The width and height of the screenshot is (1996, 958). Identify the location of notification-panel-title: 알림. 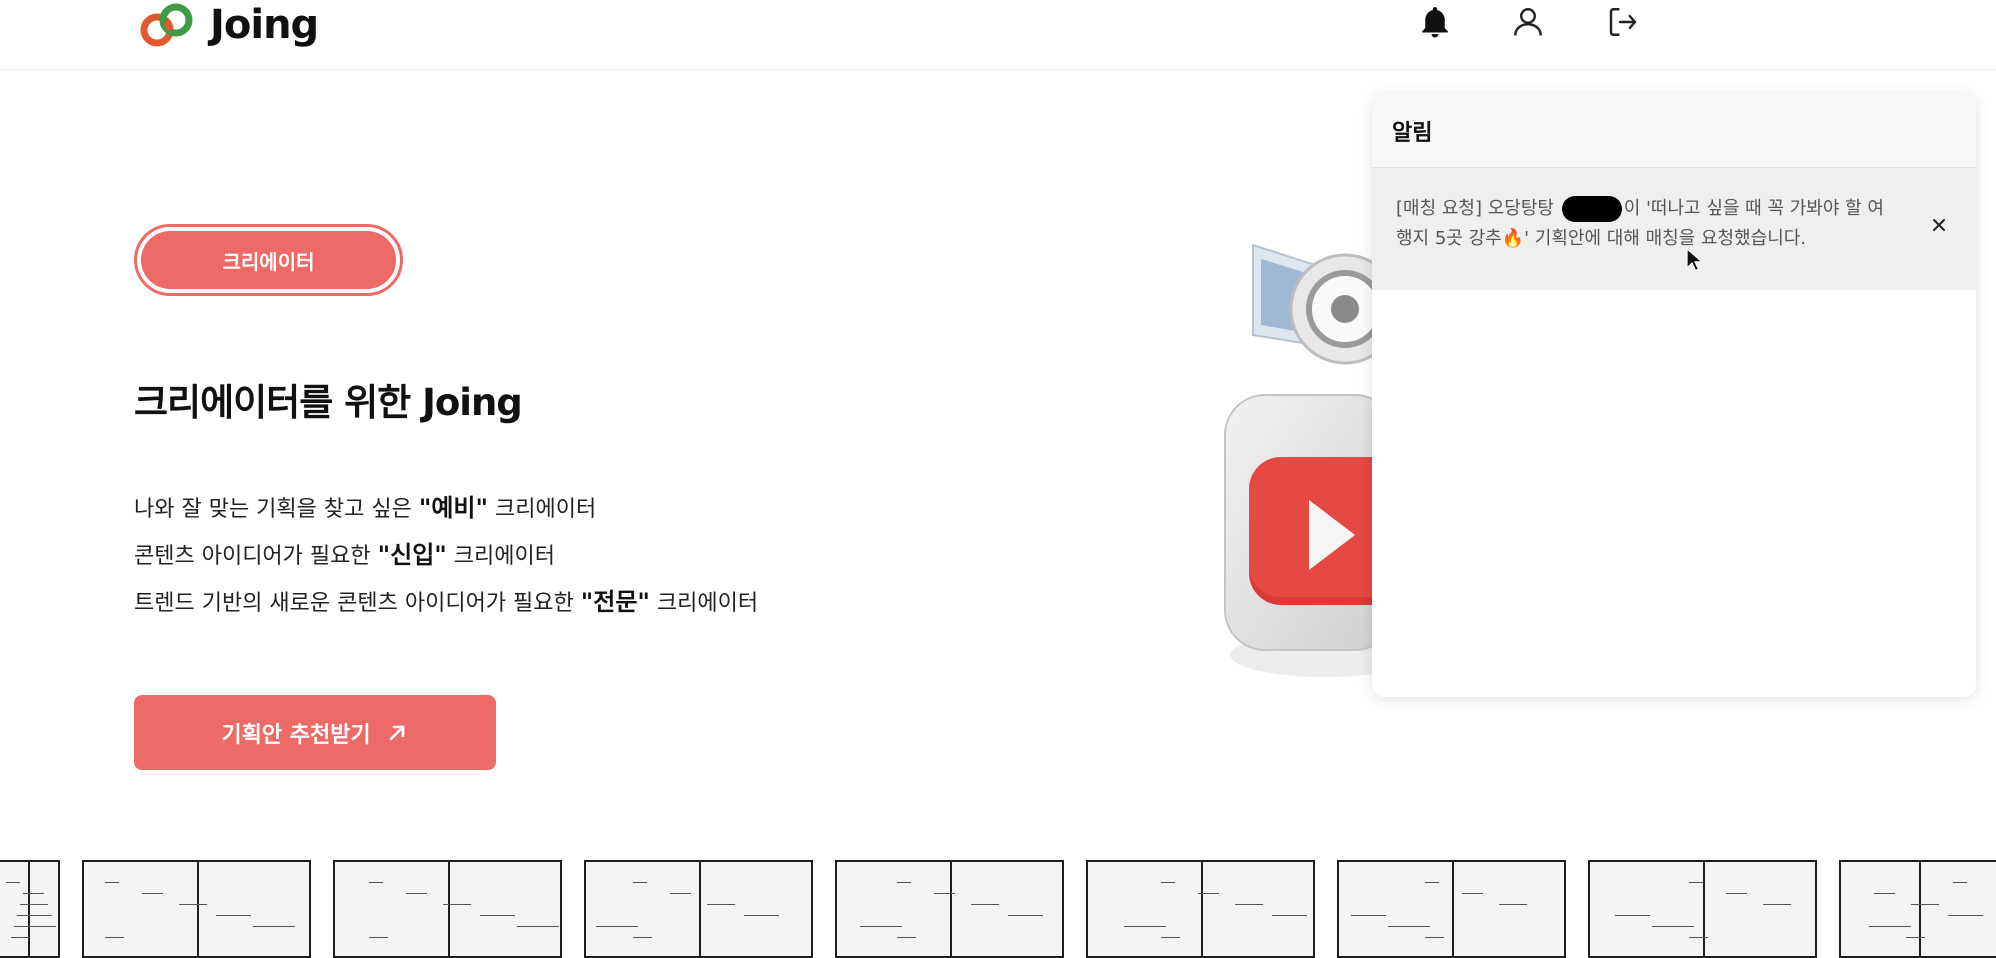
(1674, 131).